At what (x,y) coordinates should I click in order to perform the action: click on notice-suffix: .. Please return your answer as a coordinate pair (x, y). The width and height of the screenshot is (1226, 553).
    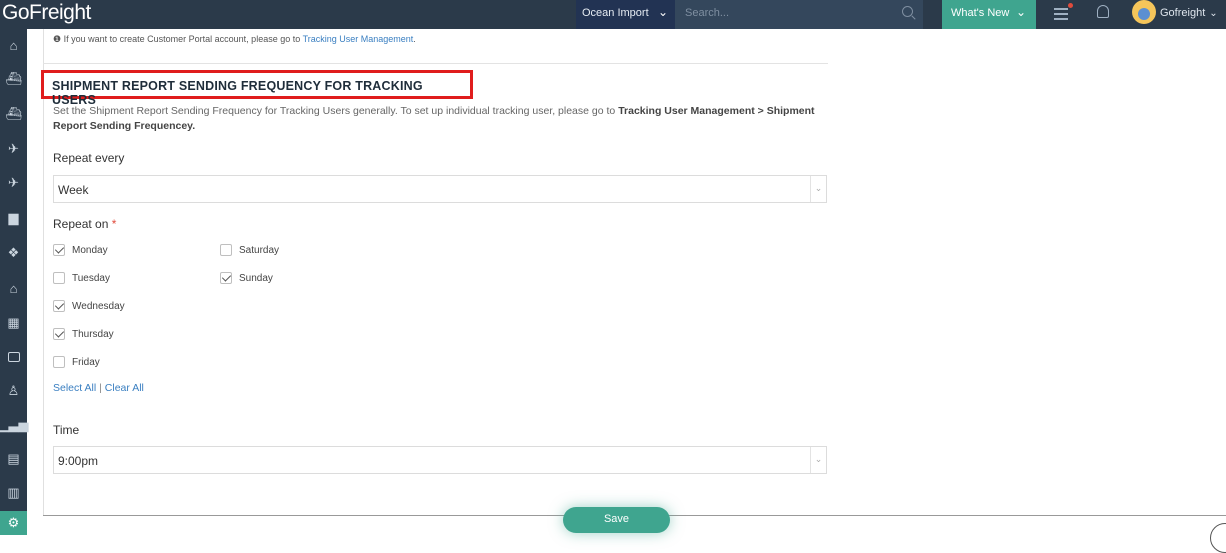
    Looking at the image, I should click on (414, 39).